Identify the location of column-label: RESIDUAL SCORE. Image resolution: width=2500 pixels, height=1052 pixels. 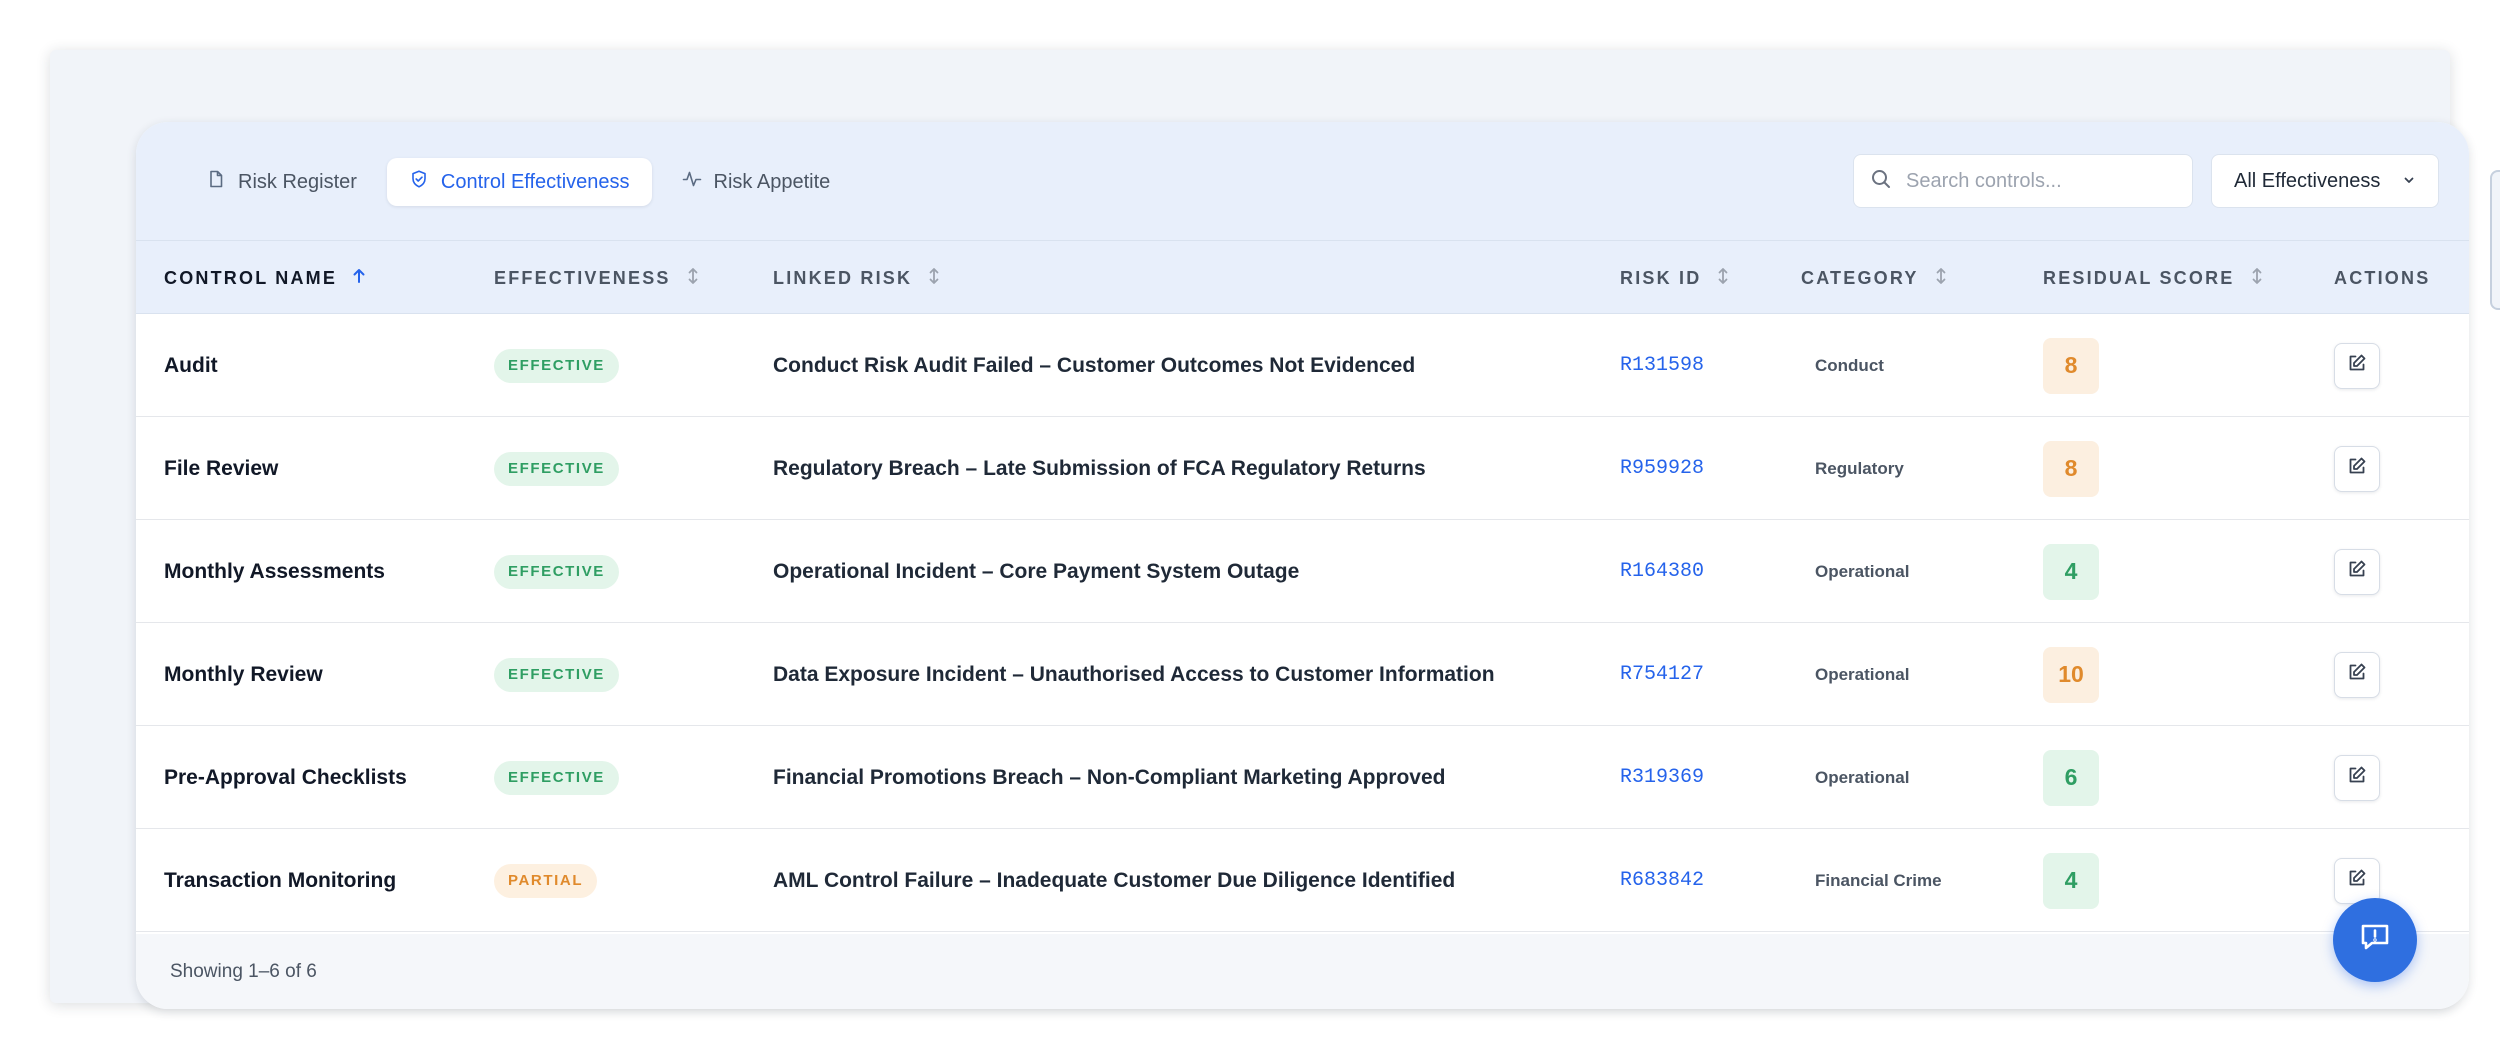
(2139, 277).